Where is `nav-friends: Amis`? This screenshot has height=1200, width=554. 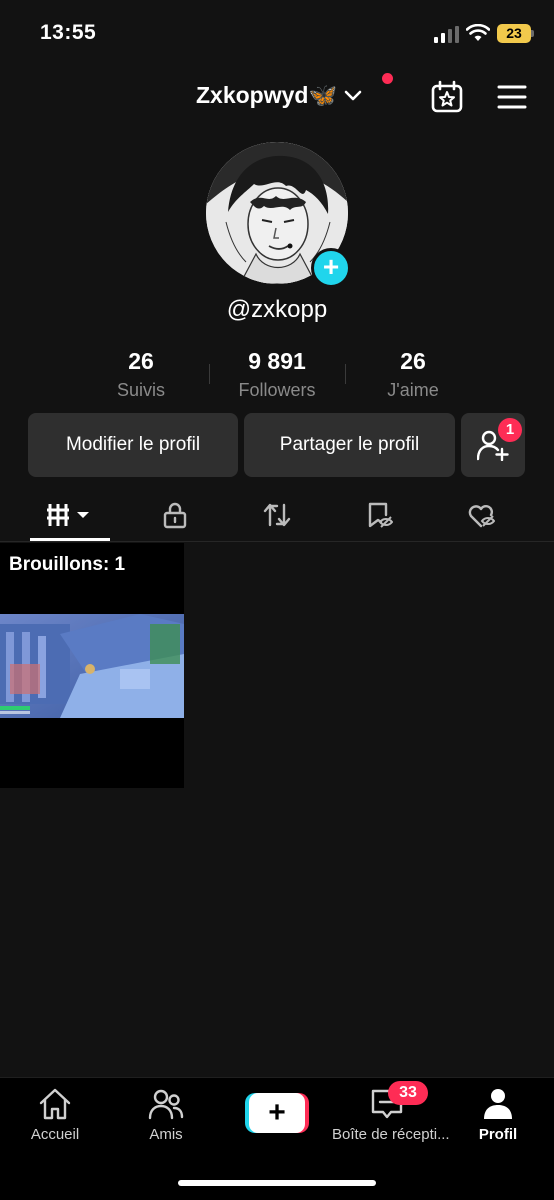 nav-friends: Amis is located at coordinates (166, 1114).